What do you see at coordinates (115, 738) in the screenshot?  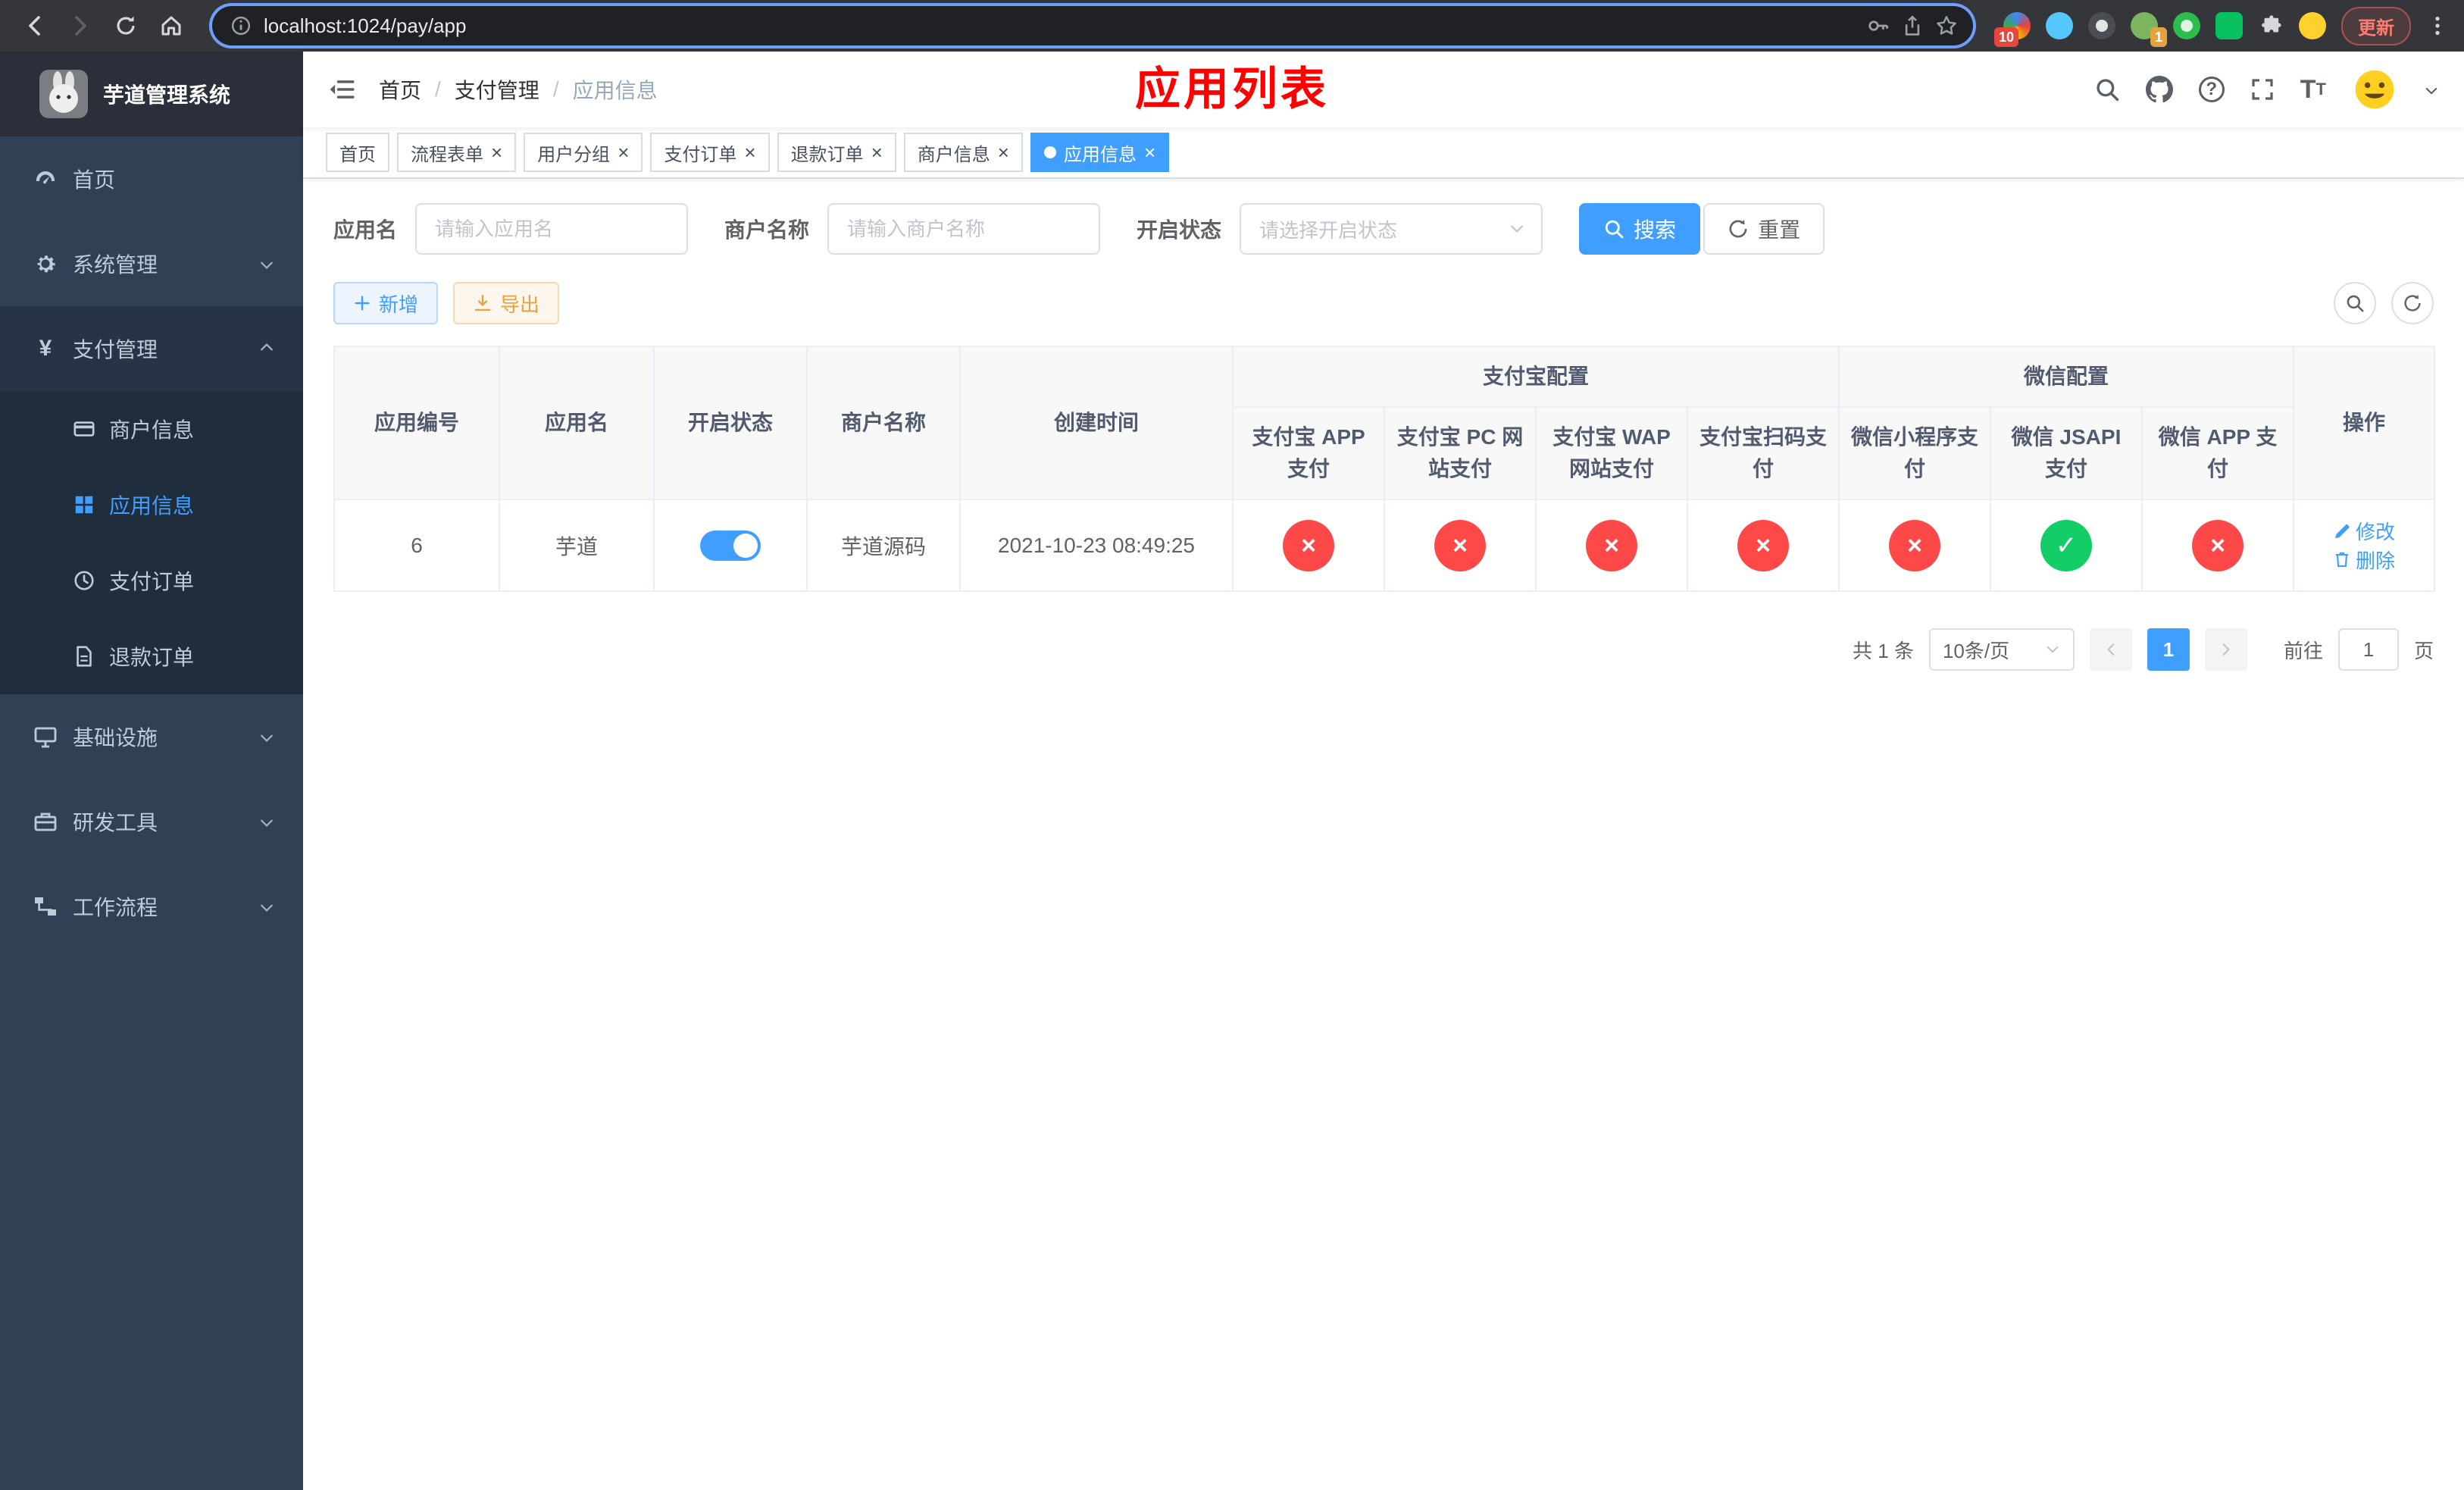 I see `sidebar-item-label: 基础设施` at bounding box center [115, 738].